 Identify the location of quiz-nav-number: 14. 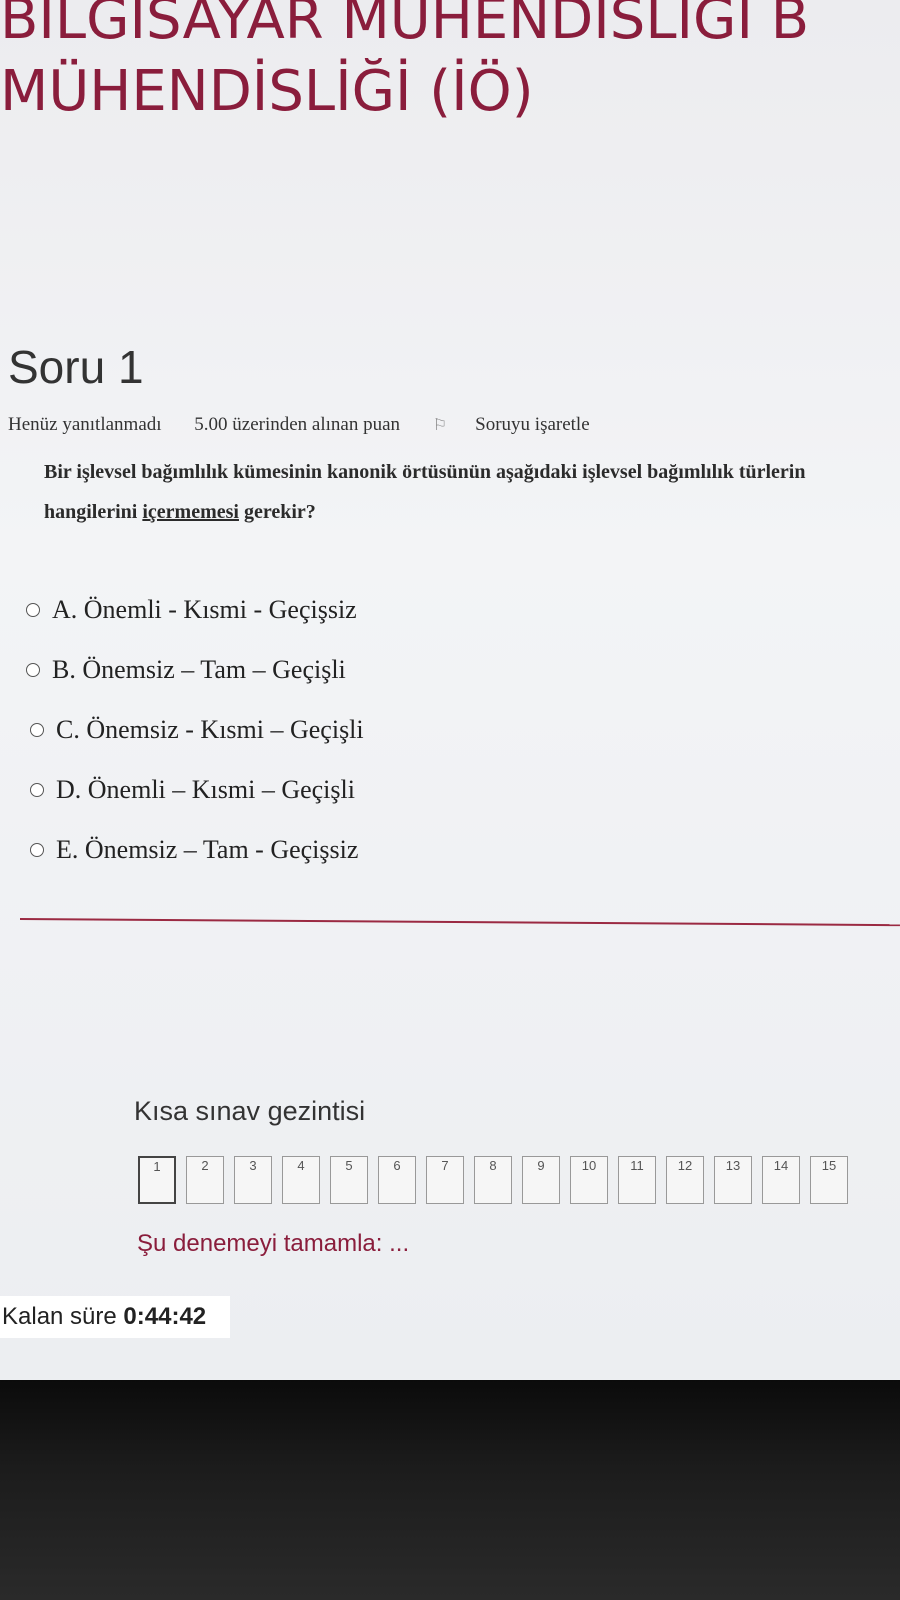
(781, 1165).